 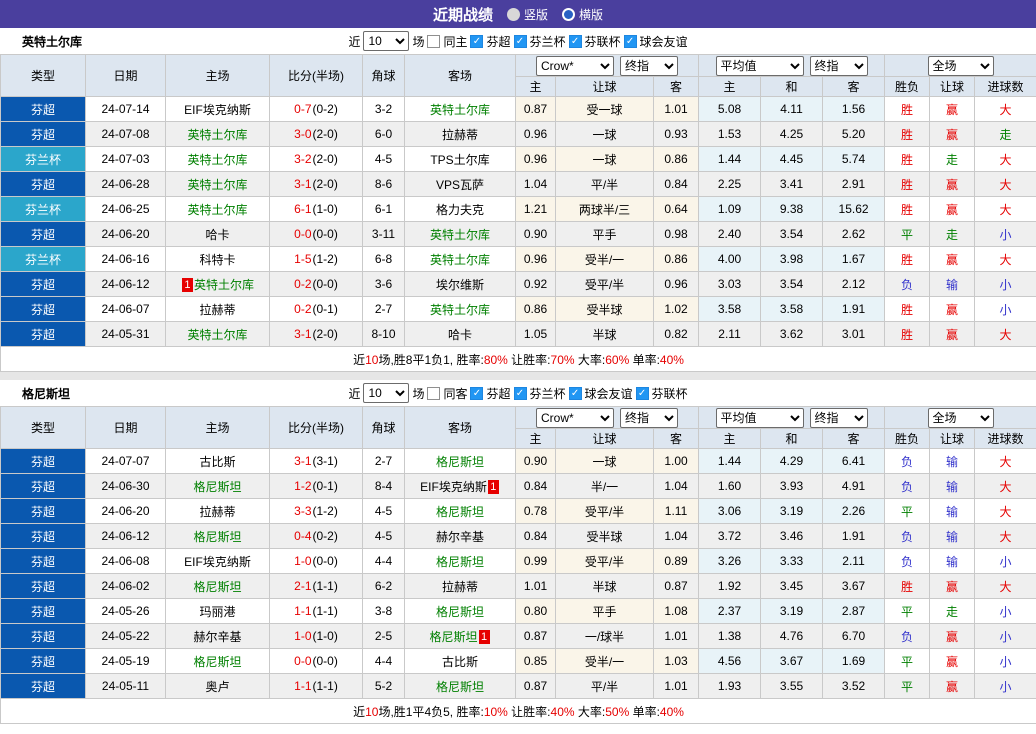 I want to click on home-team-name: 古比斯, so click(x=217, y=462).